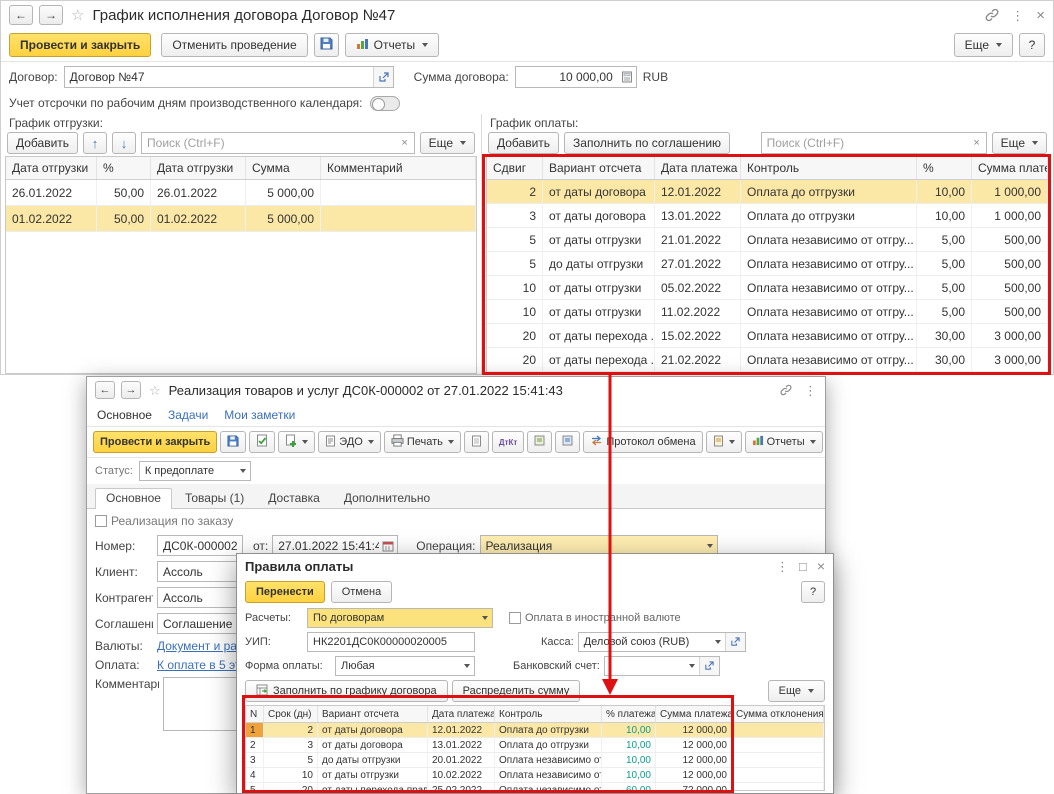  Describe the element at coordinates (647, 143) in the screenshot. I see `fill-by-agreement-button: Заполнить по соглашению` at that location.